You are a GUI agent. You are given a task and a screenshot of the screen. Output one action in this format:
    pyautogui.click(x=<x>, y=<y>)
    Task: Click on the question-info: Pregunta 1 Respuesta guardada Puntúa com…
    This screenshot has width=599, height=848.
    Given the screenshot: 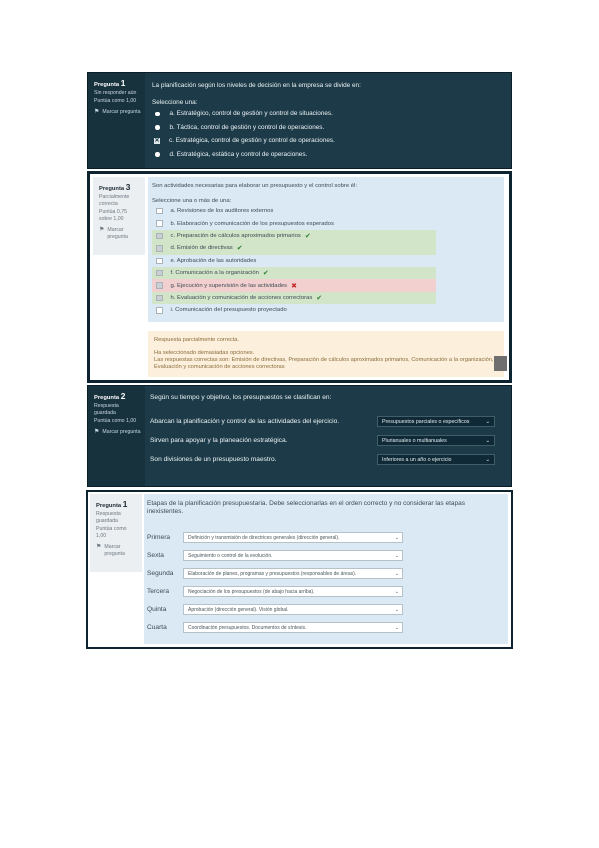 What is the action you would take?
    pyautogui.click(x=116, y=533)
    